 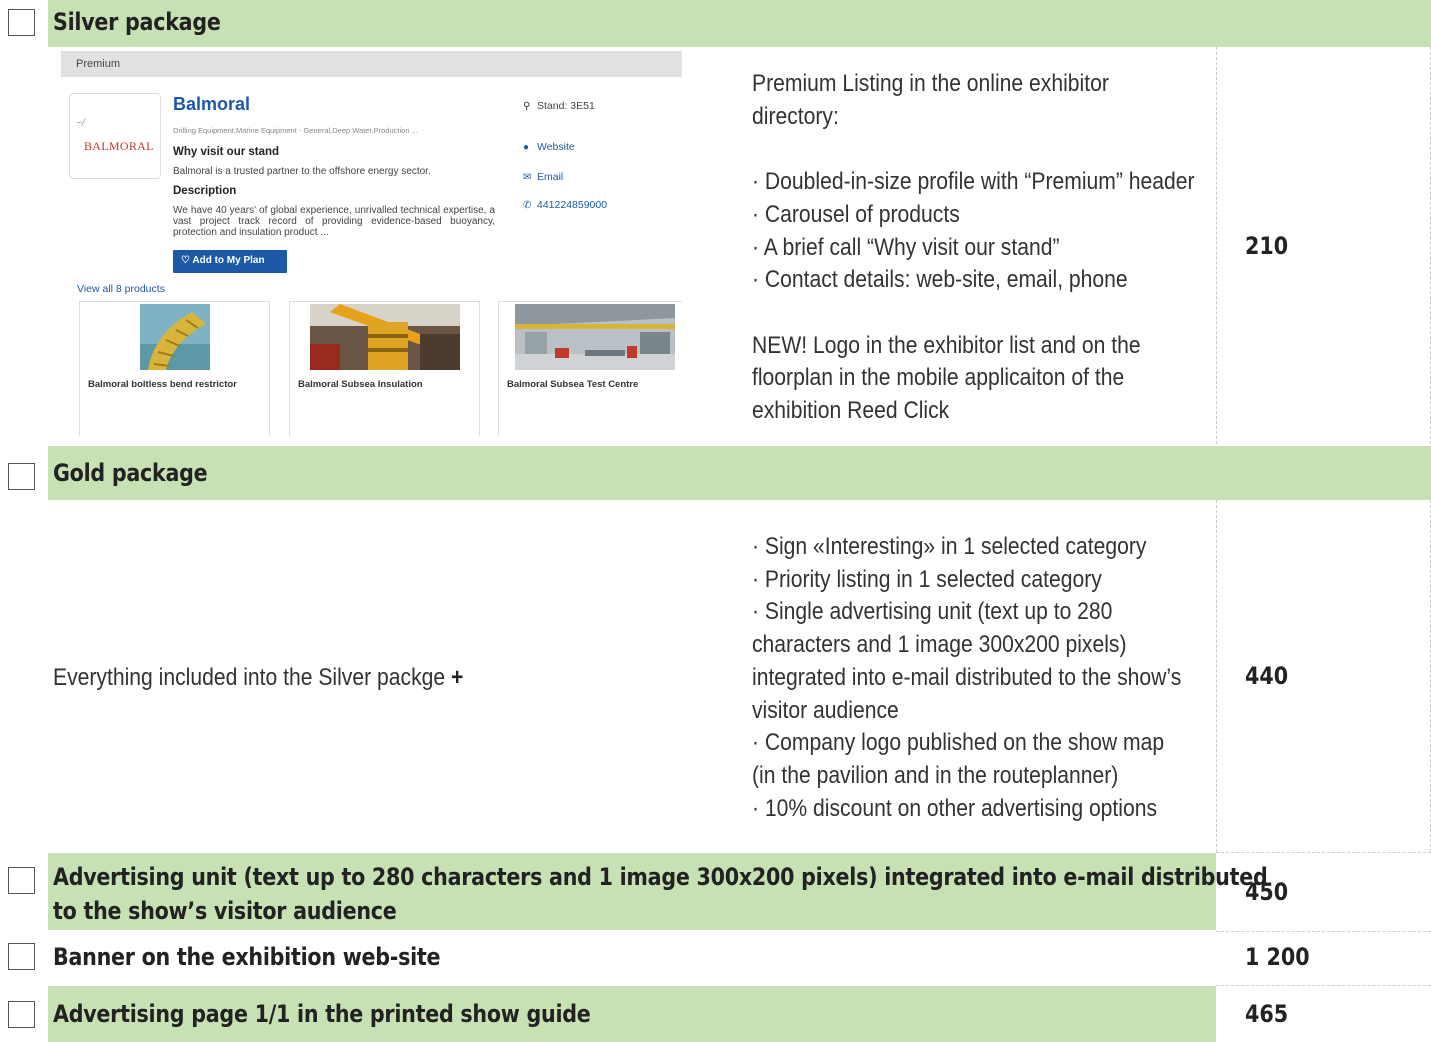 I want to click on silver-package-band, so click(x=739, y=23).